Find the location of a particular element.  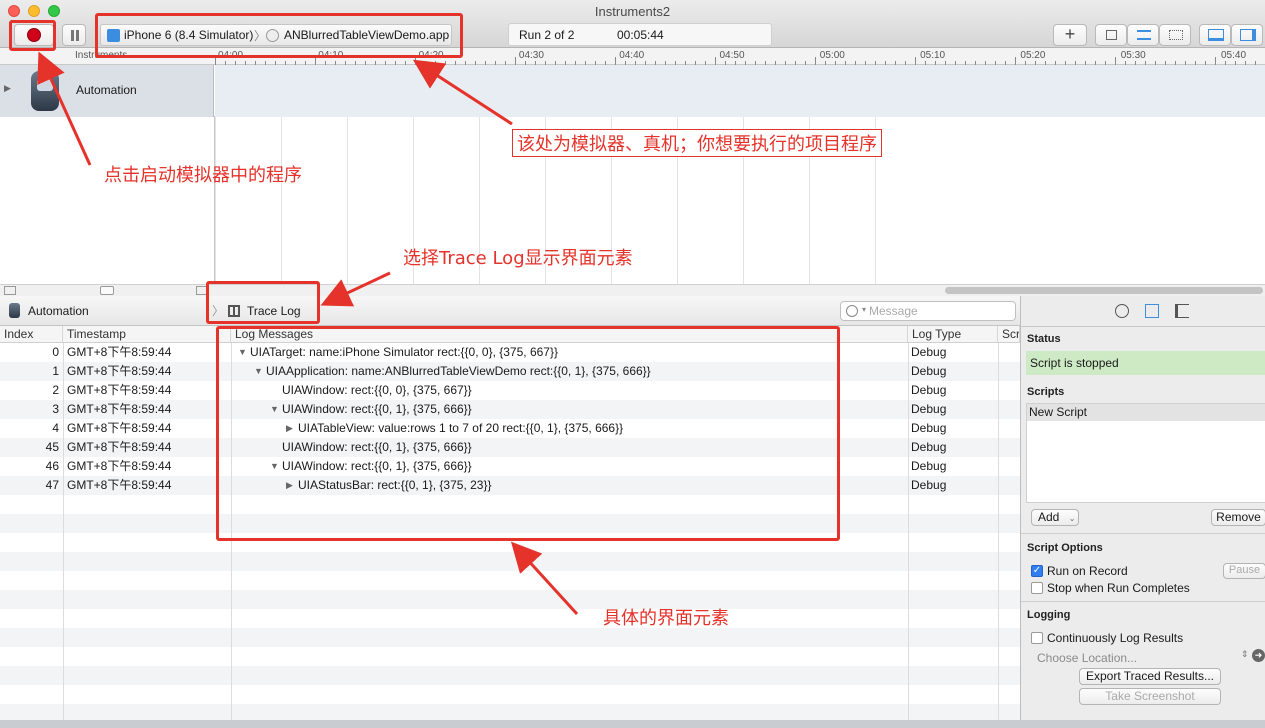

arrow-to-target is located at coordinates (462, 92).